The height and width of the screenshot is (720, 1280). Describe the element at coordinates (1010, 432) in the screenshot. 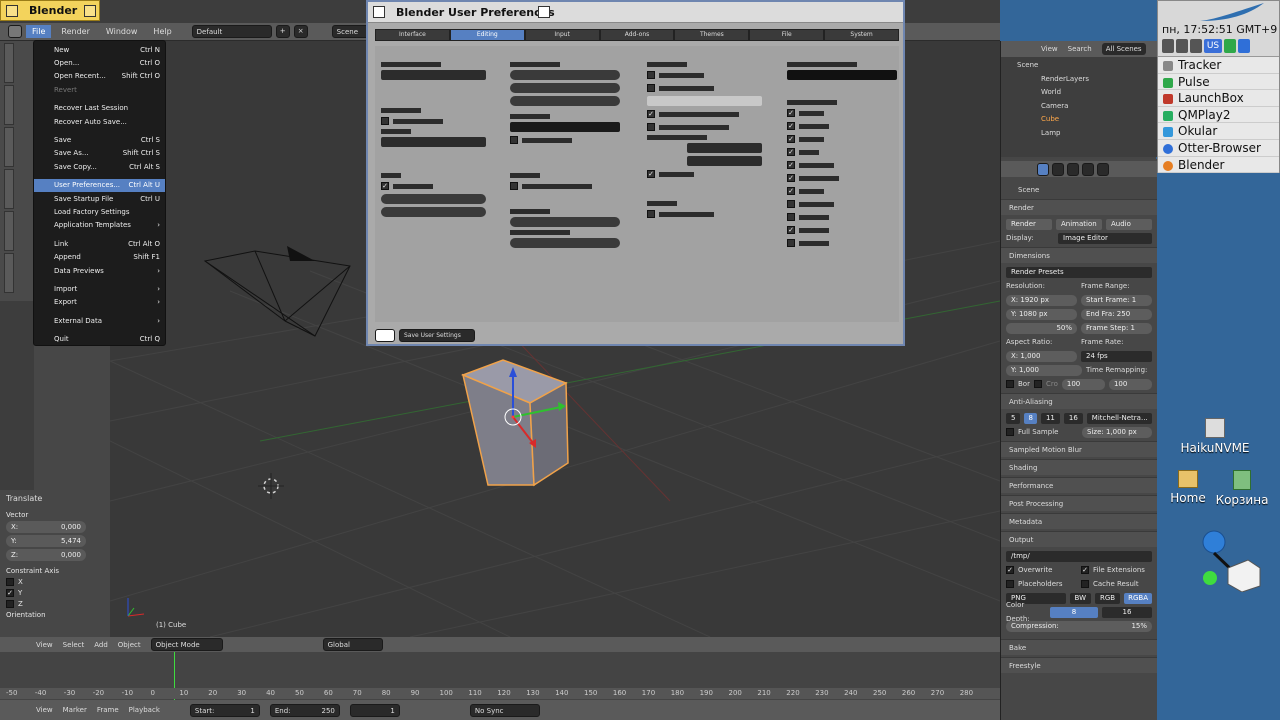

I see `full-sample-checkbox` at that location.